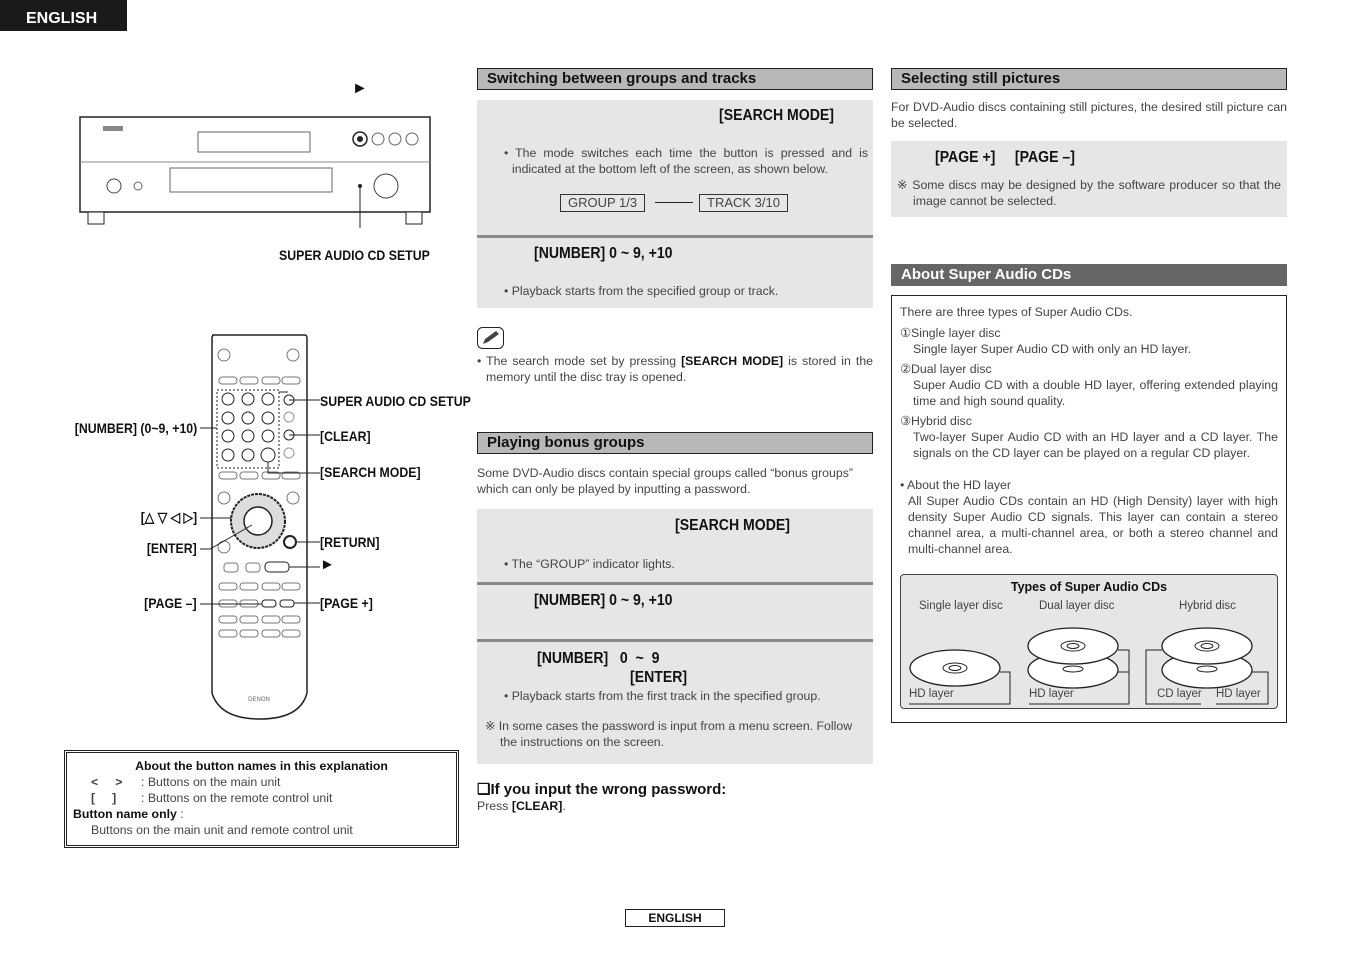  Describe the element at coordinates (180, 814) in the screenshot. I see `colon: :` at that location.